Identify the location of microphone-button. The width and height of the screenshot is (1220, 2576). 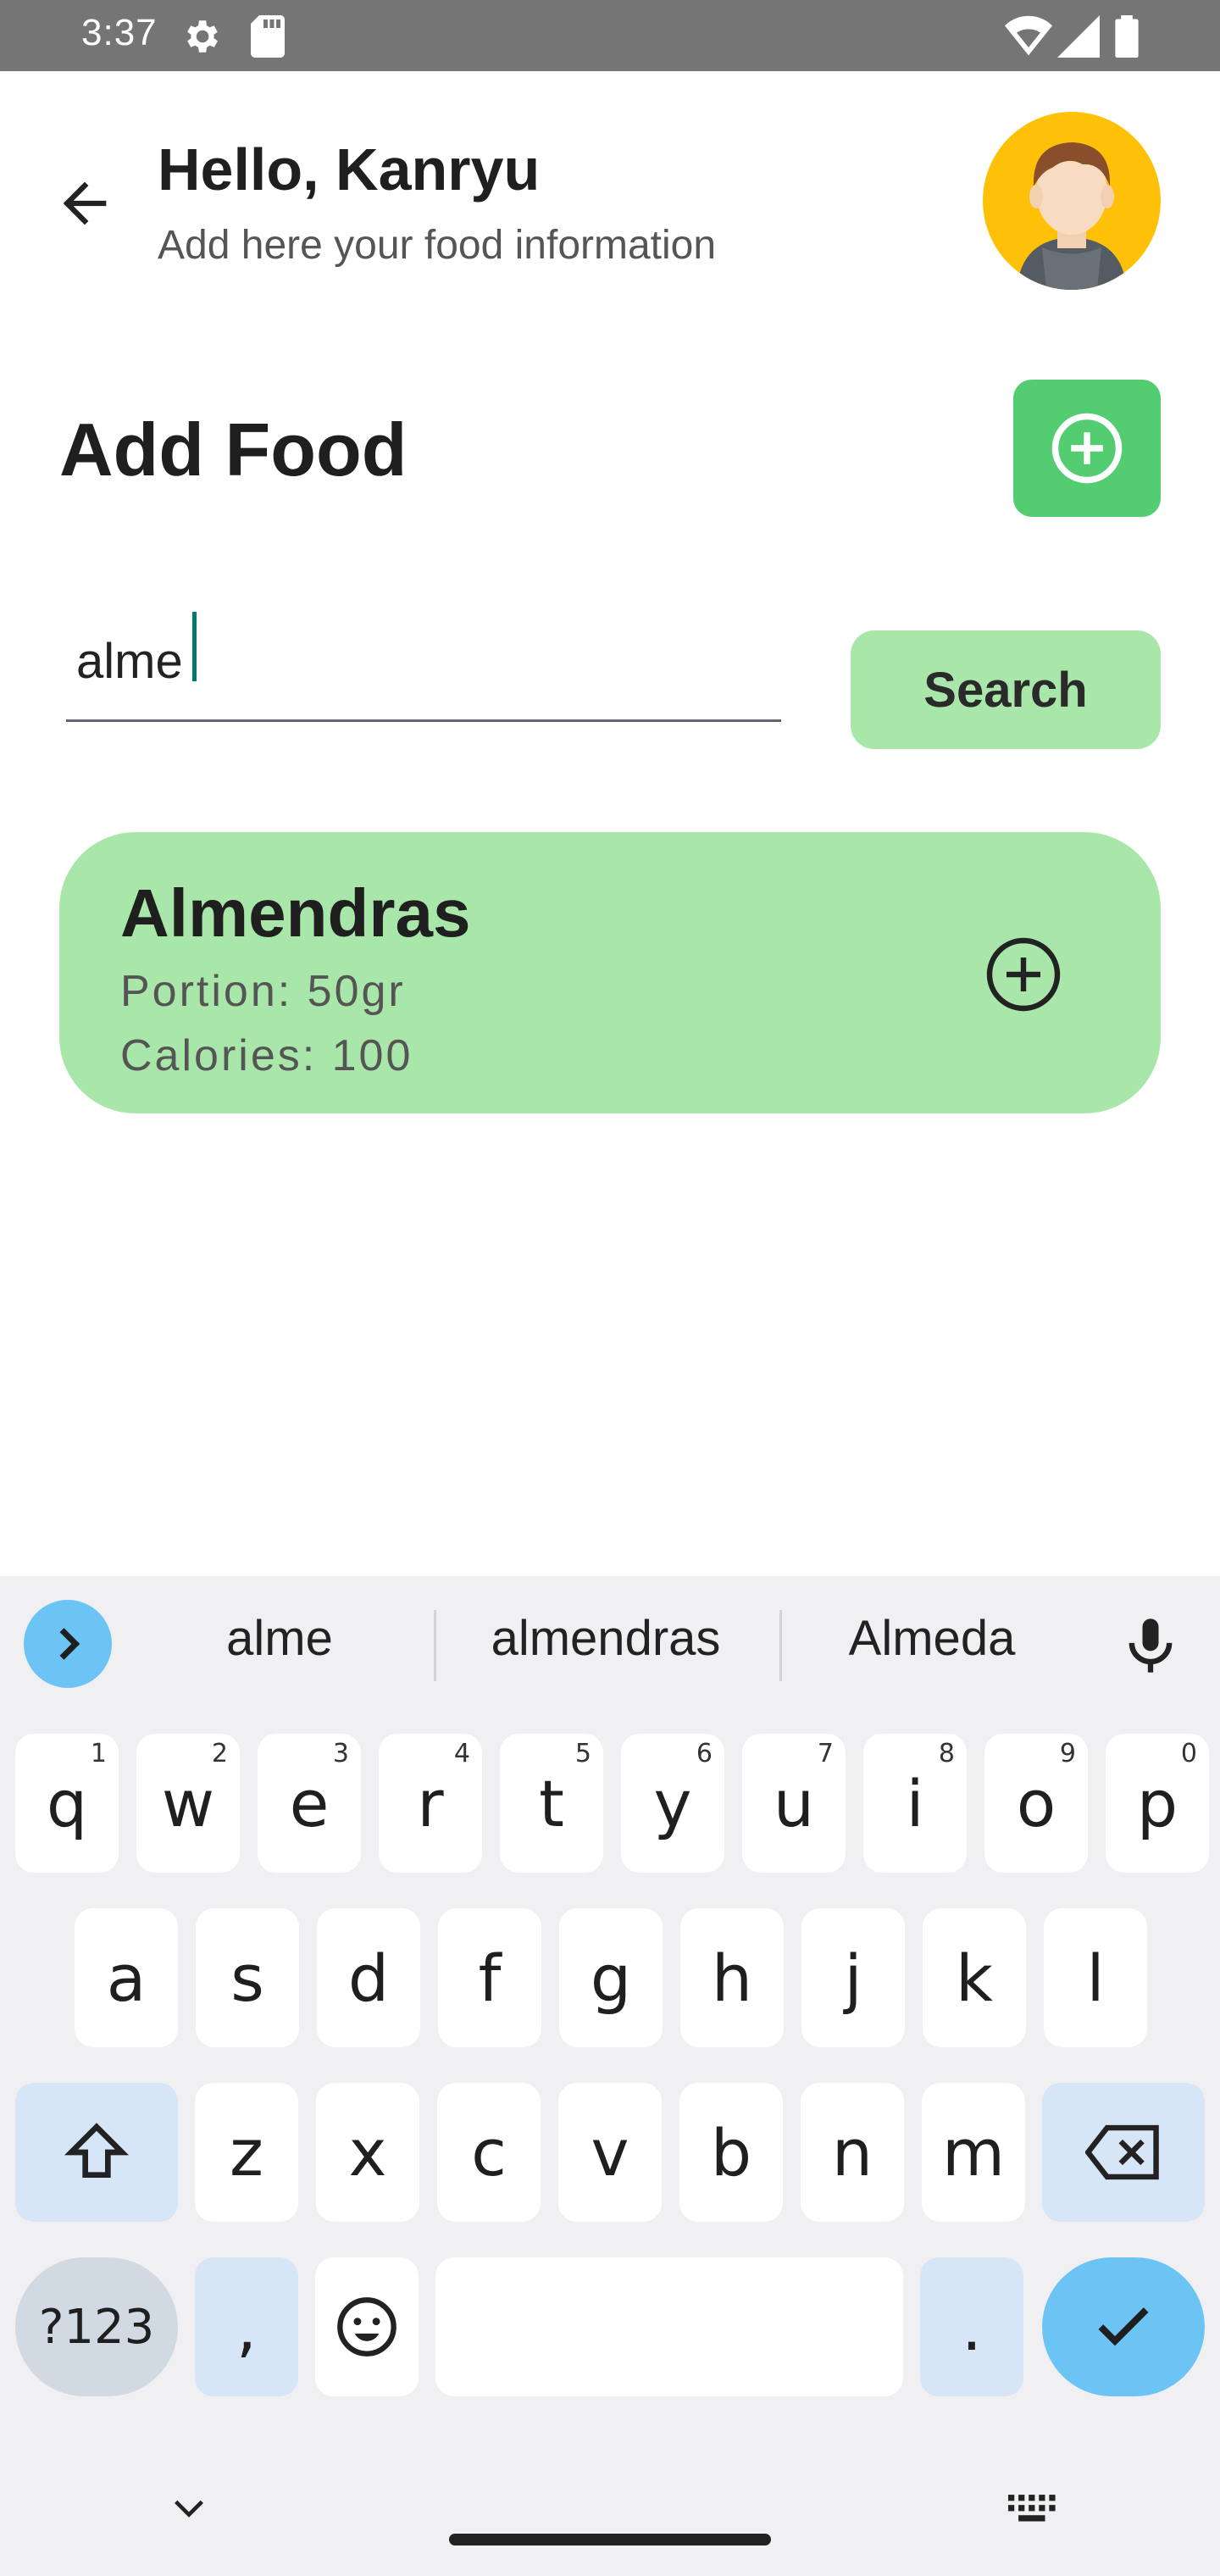
(1150, 1647).